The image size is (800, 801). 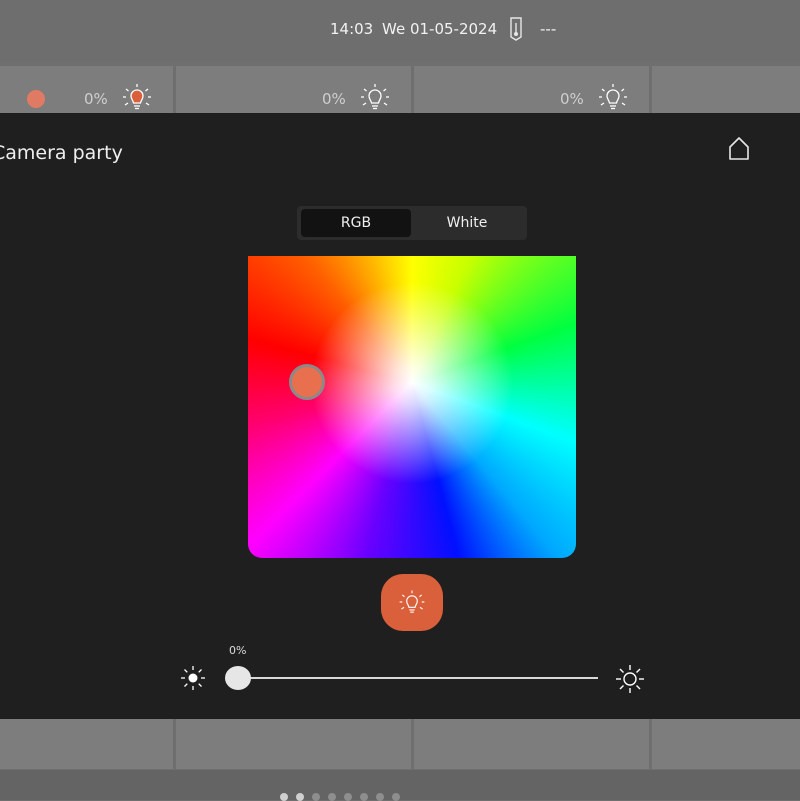 I want to click on color-dot, so click(x=36, y=99).